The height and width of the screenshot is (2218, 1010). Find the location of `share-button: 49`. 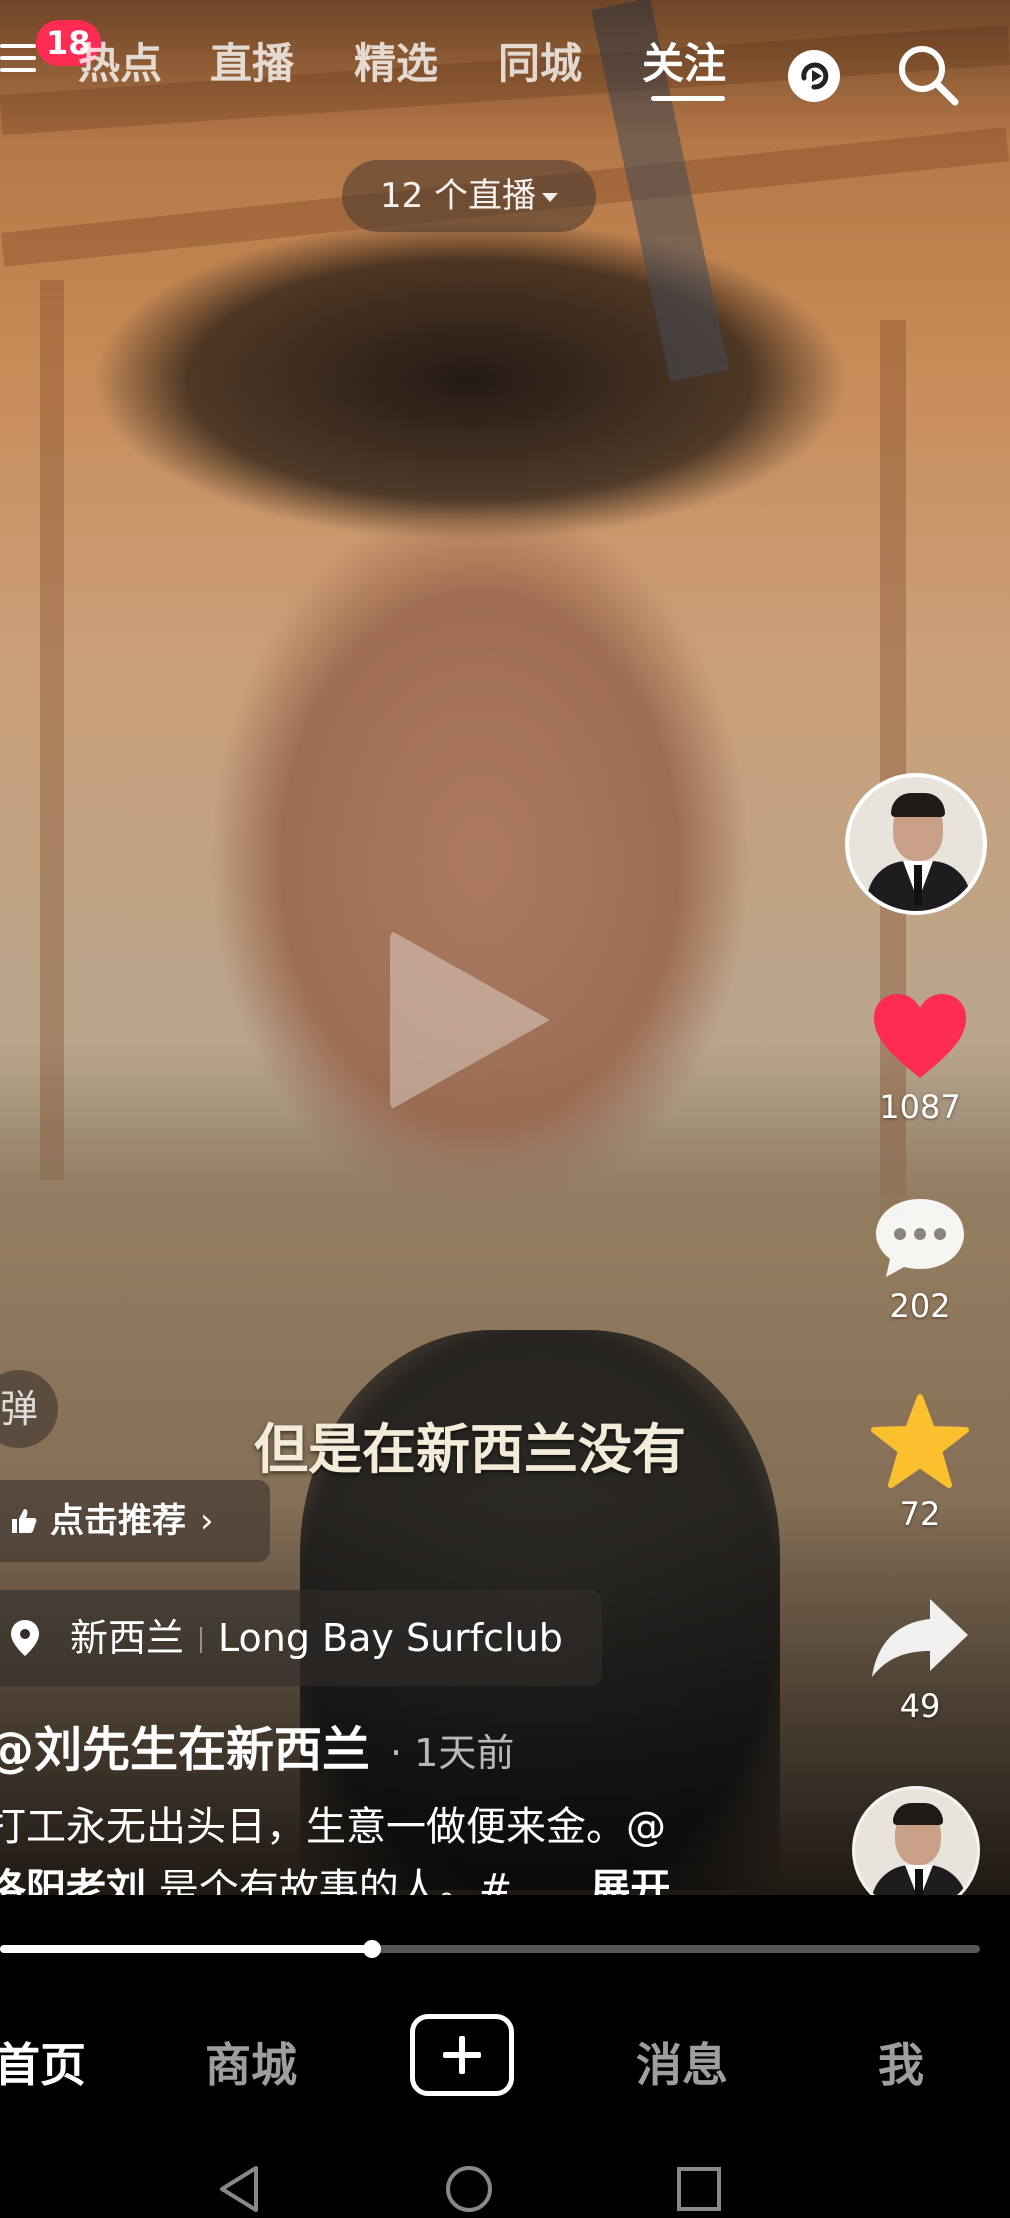

share-button: 49 is located at coordinates (920, 1659).